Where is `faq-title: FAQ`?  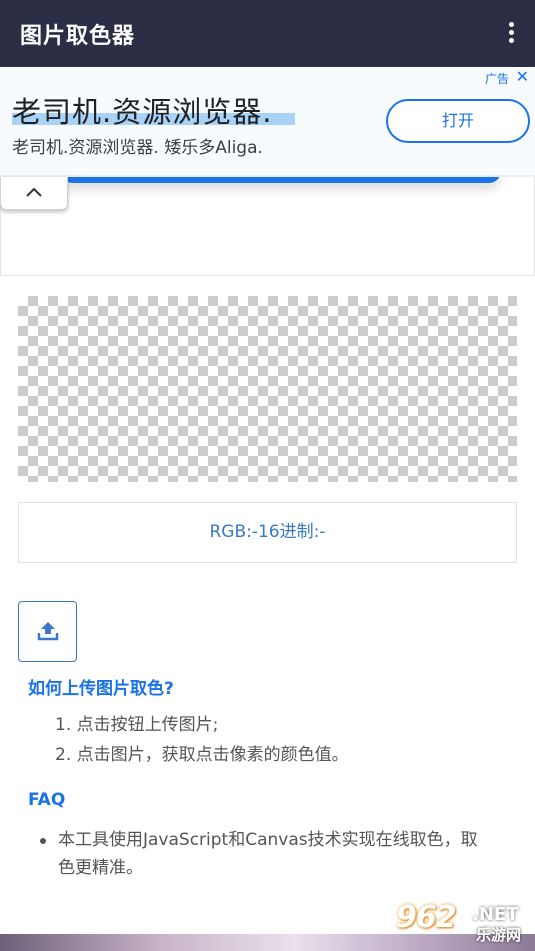 faq-title: FAQ is located at coordinates (47, 800).